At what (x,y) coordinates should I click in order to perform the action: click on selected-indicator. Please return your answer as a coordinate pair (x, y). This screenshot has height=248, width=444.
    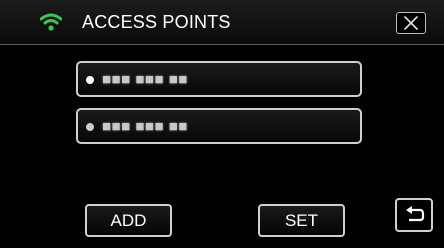
    Looking at the image, I should click on (90, 80).